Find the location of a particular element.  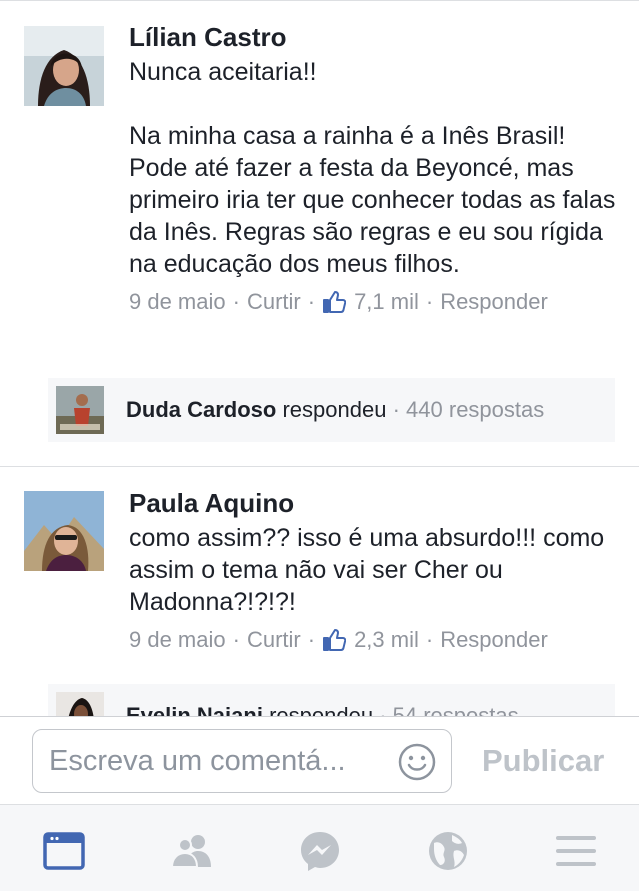

comment-meta: 9 de maio · Curtir · 7,1 mil · Responder is located at coordinates (374, 302).